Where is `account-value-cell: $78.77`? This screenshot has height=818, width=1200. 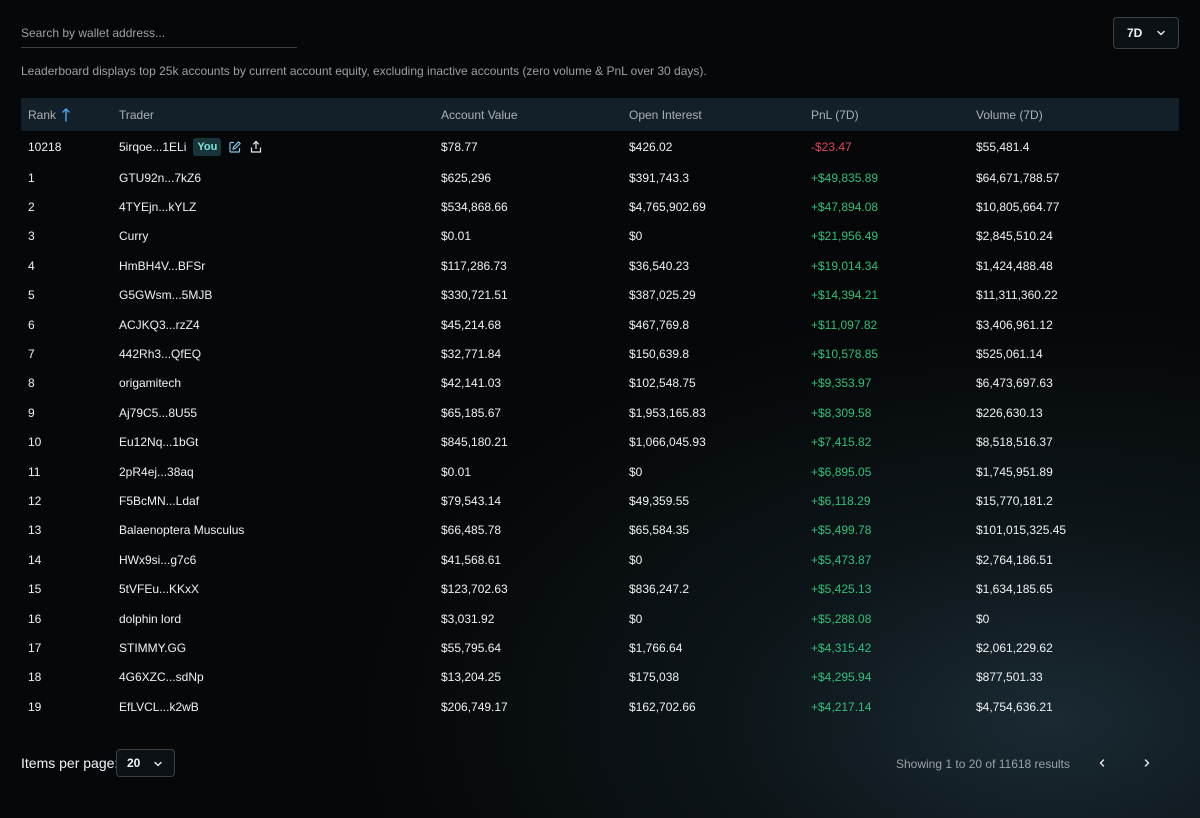
account-value-cell: $78.77 is located at coordinates (459, 147).